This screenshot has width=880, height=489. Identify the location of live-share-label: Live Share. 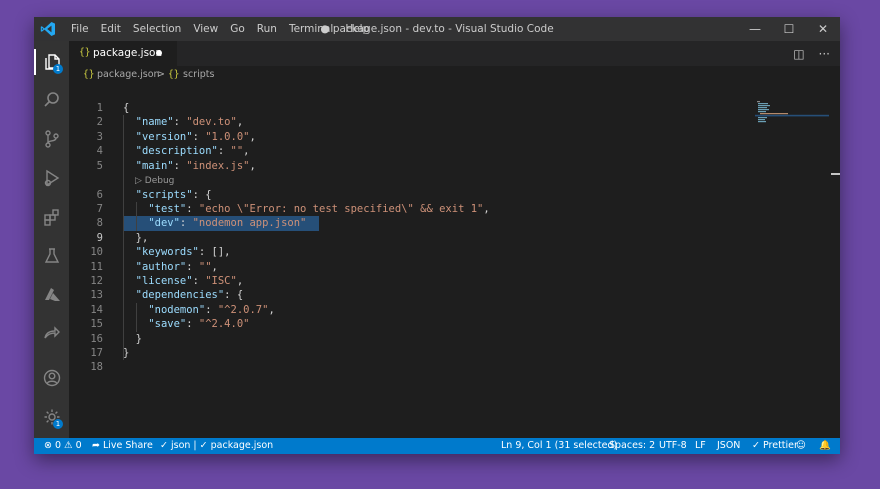
(127, 445).